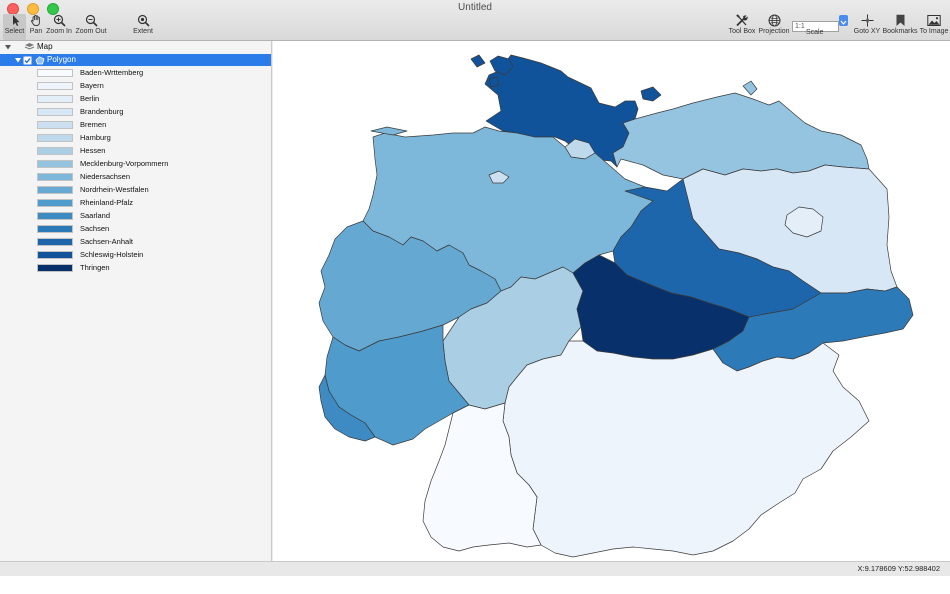 This screenshot has width=950, height=594. What do you see at coordinates (742, 20) in the screenshot?
I see `tools-icon` at bounding box center [742, 20].